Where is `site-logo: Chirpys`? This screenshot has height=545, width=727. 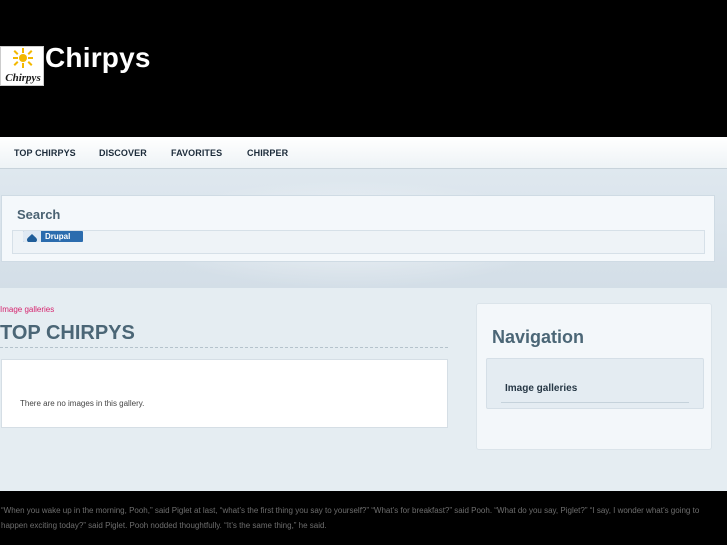 site-logo: Chirpys is located at coordinates (22, 66).